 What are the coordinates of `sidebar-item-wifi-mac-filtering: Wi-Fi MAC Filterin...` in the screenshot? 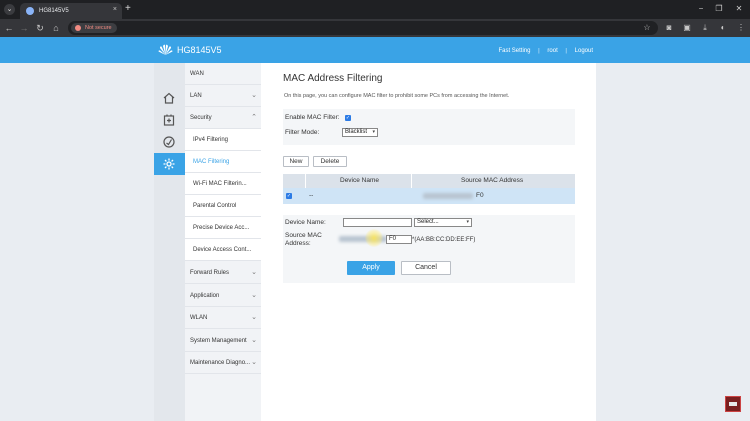 It's located at (223, 184).